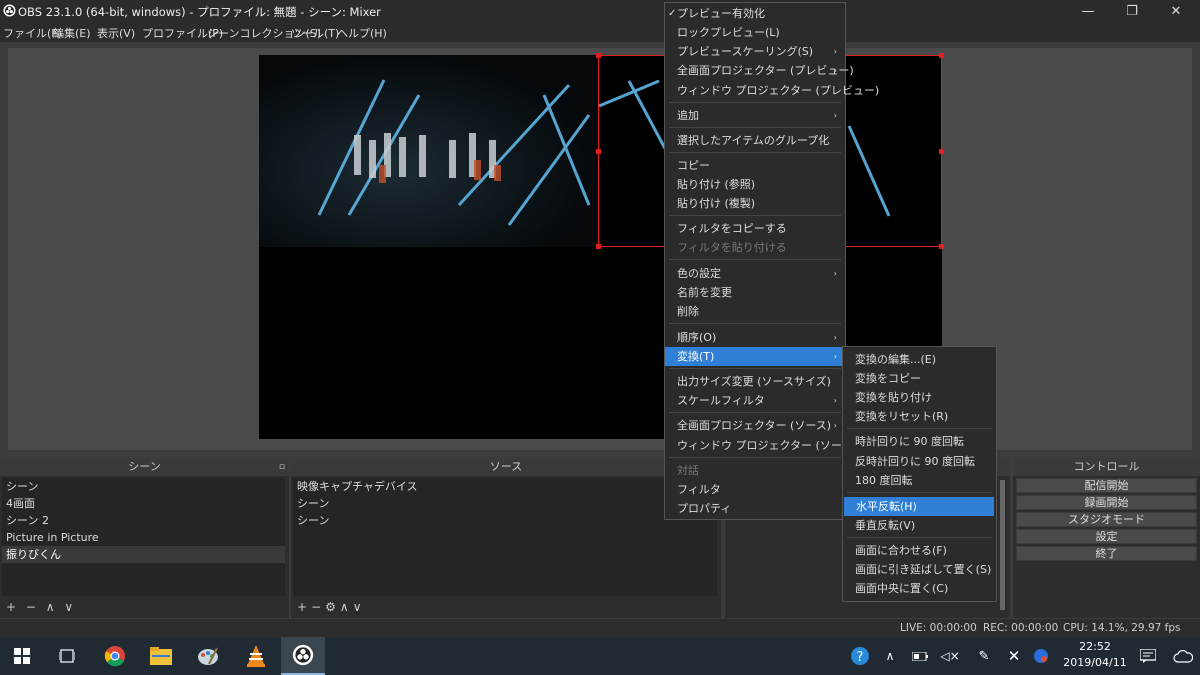 The height and width of the screenshot is (675, 1200). What do you see at coordinates (704, 508) in the screenshot?
I see `menu-label: プロパティ` at bounding box center [704, 508].